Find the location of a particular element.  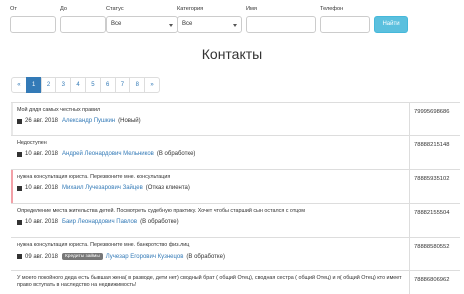

contact-name-link: Андрей Леонардович Мельников is located at coordinates (108, 154).